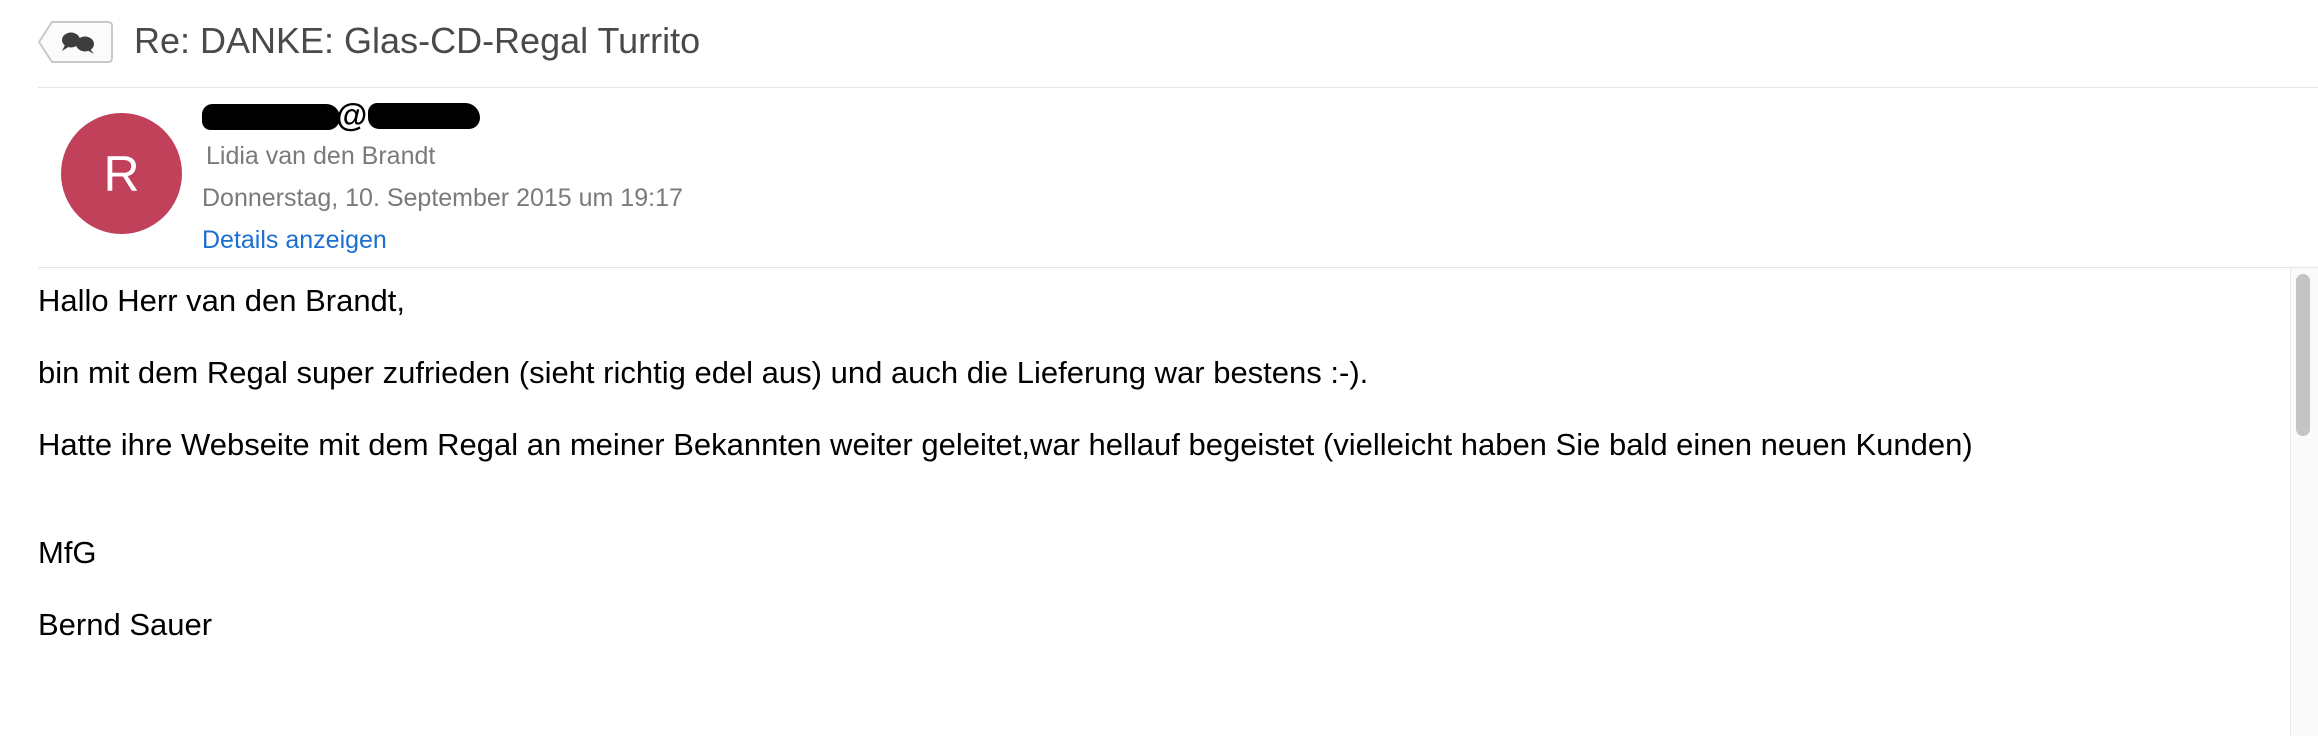  Describe the element at coordinates (442, 198) in the screenshot. I see `message-date: Donnerstag, 10. September 2015 um 19:17` at that location.